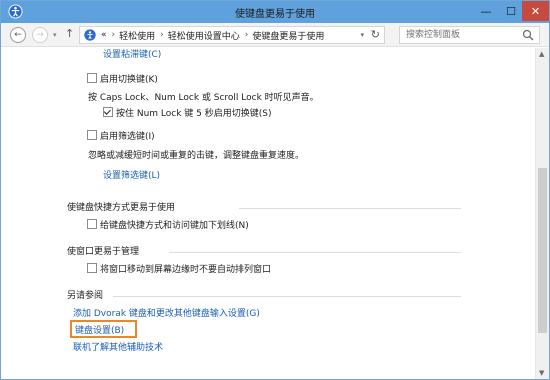 This screenshot has height=380, width=550. I want to click on forward-button: →, so click(40, 35).